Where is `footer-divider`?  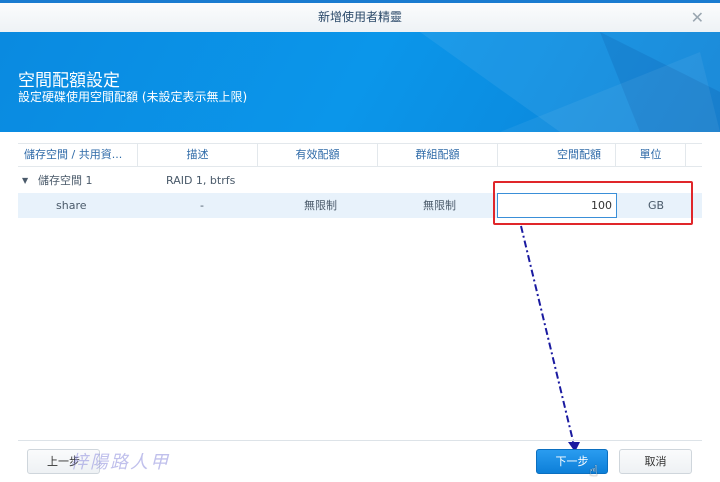 footer-divider is located at coordinates (360, 440).